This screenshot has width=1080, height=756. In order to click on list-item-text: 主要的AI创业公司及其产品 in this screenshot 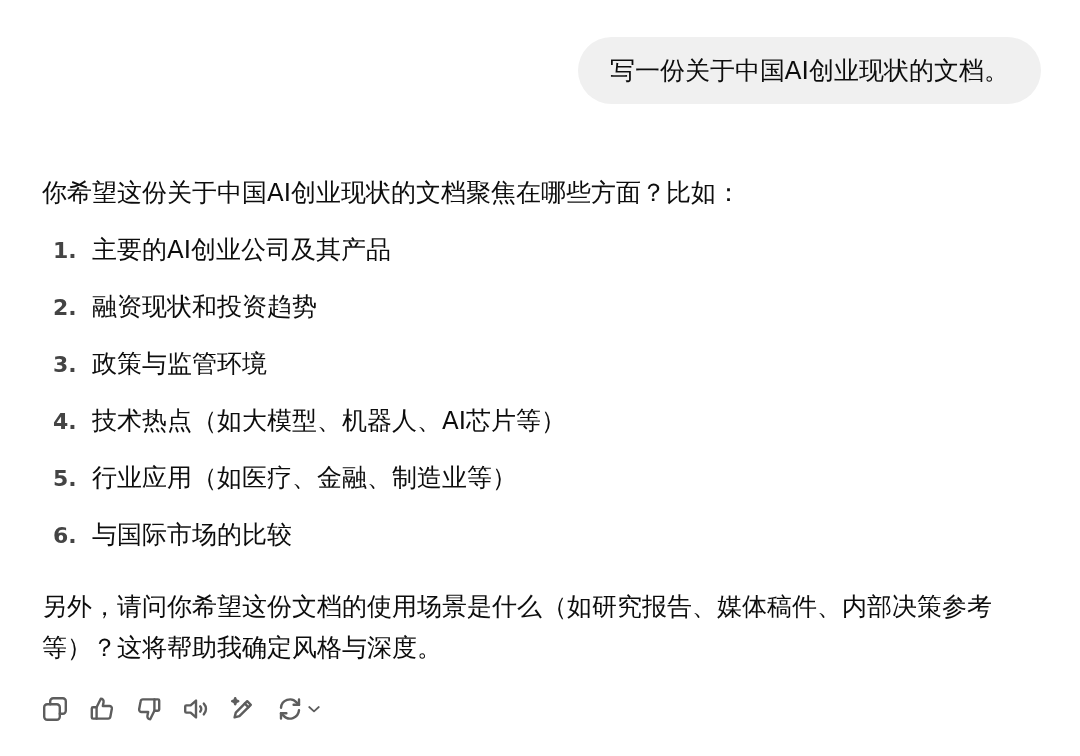, I will do `click(241, 250)`.